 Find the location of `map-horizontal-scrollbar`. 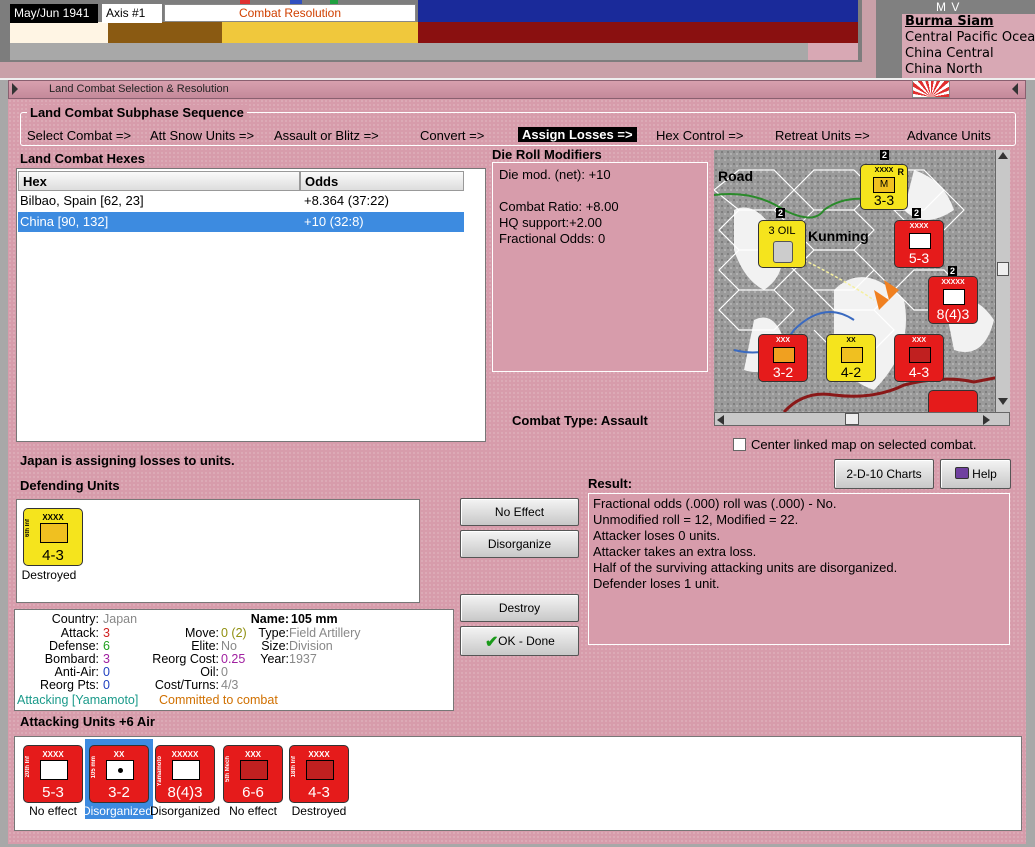

map-horizontal-scrollbar is located at coordinates (862, 419).